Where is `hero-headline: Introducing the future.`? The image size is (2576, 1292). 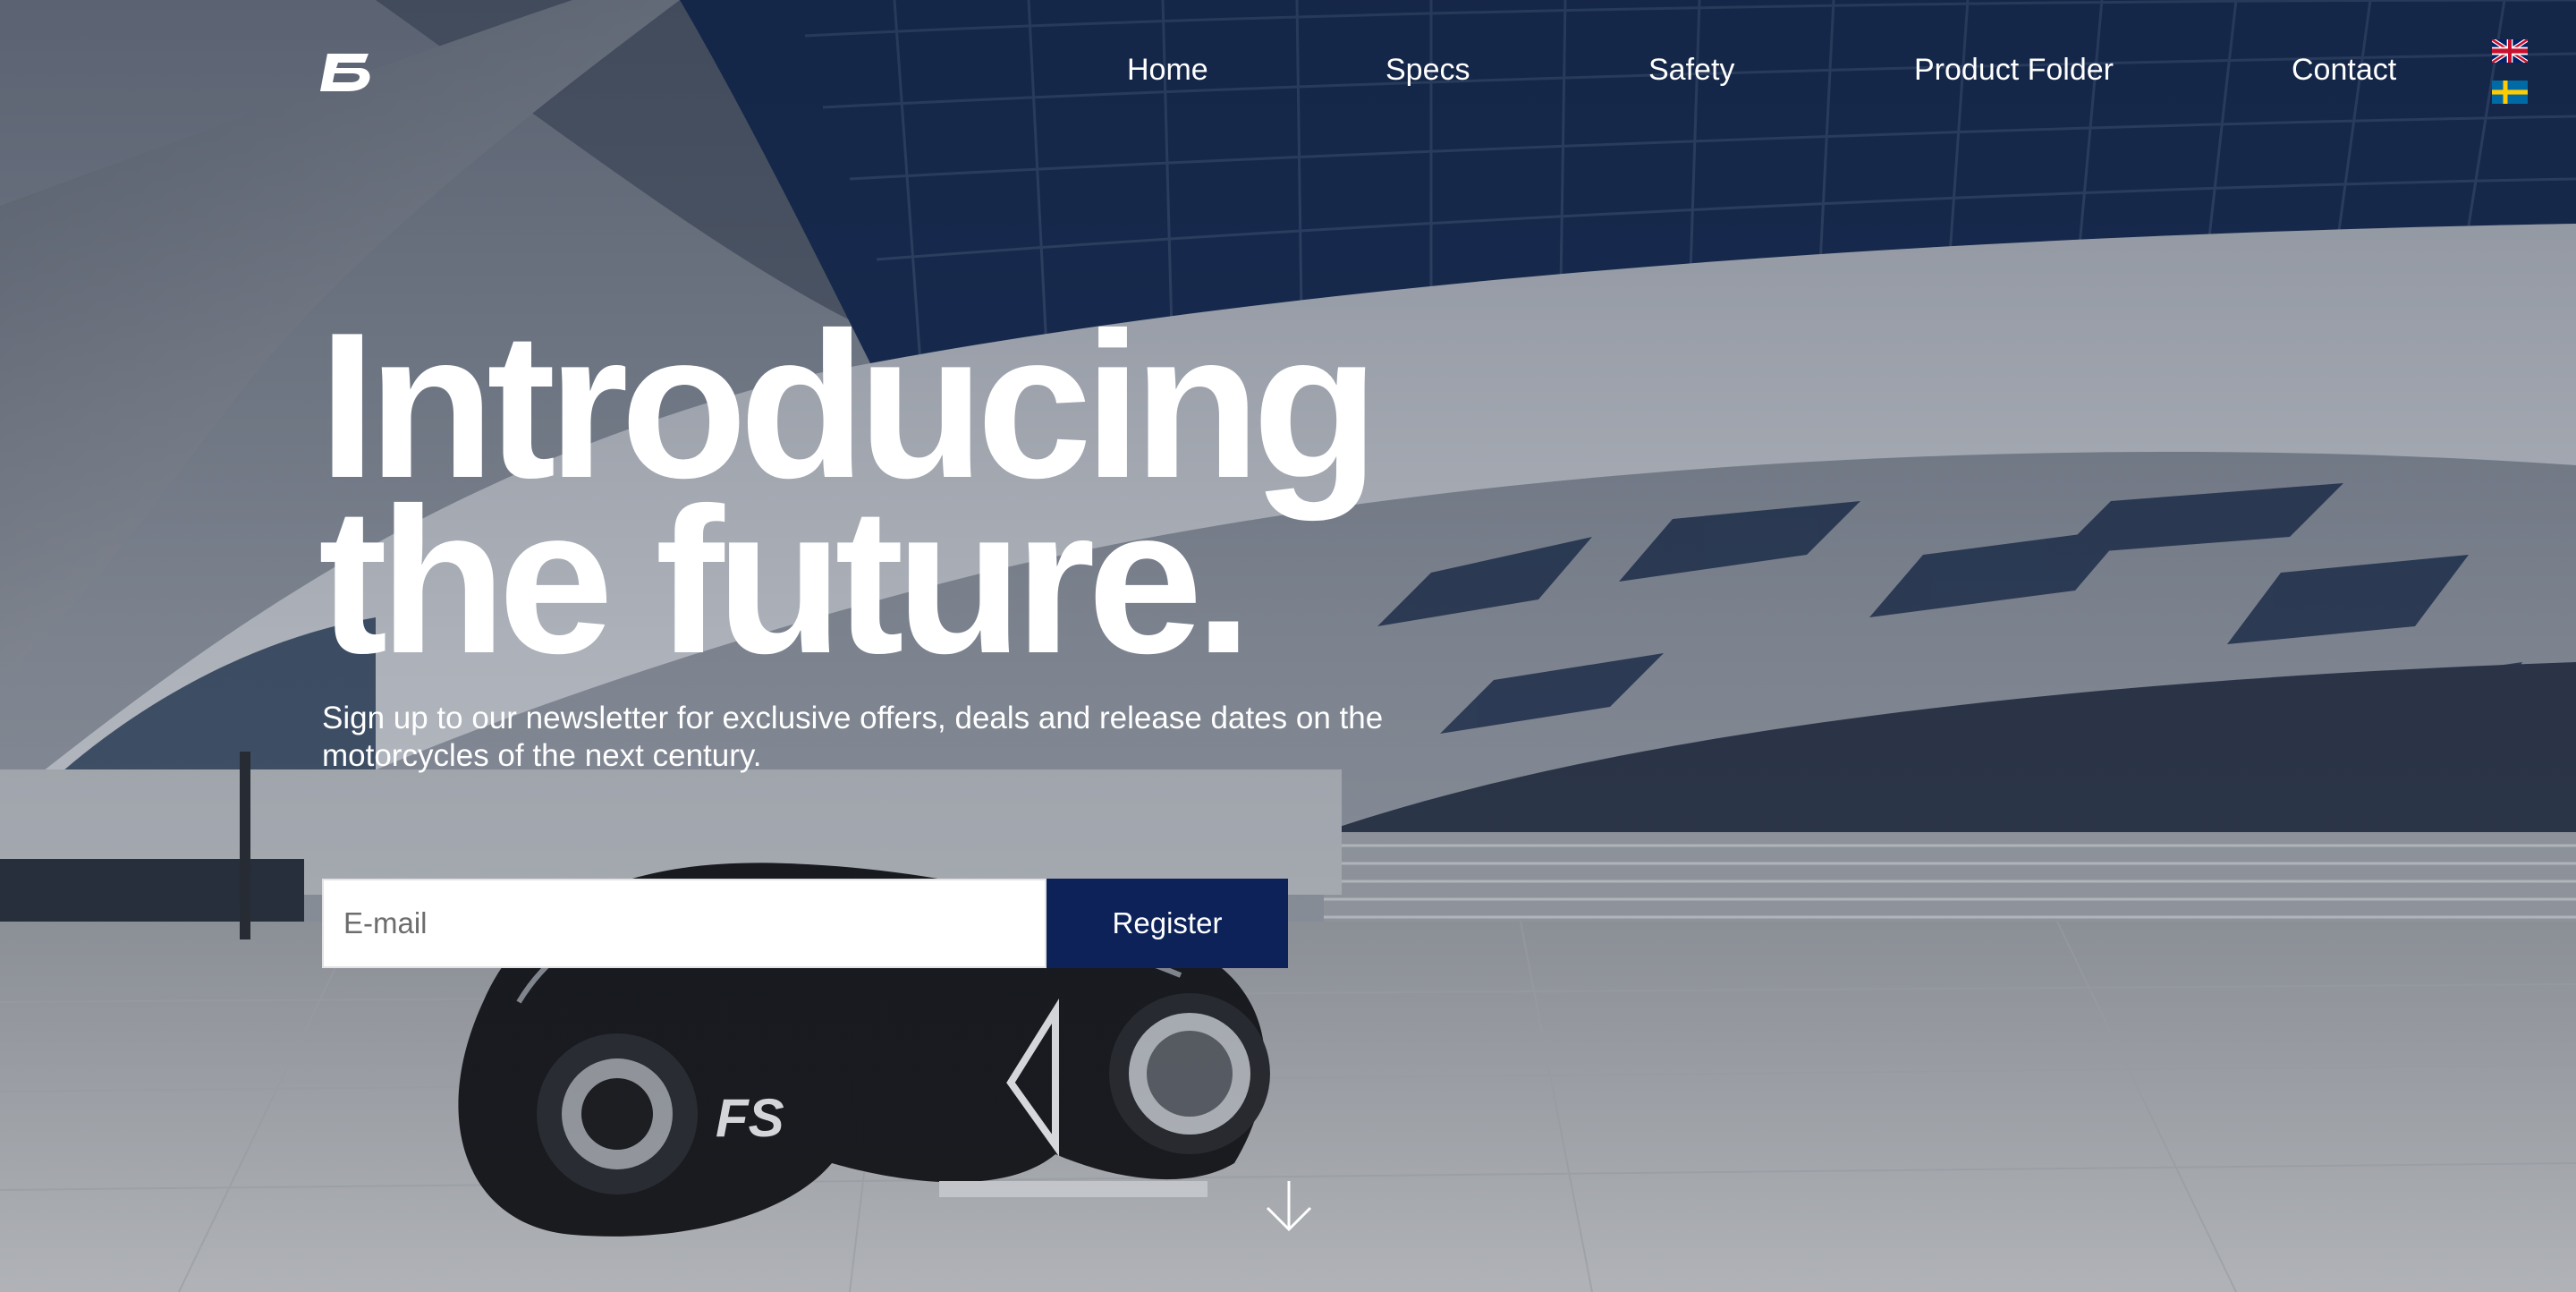
hero-headline: Introducing the future. is located at coordinates (848, 499).